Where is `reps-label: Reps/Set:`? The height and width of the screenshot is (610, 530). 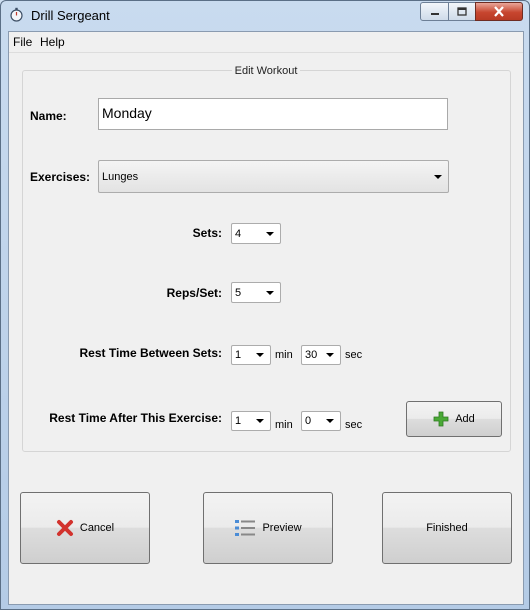 reps-label: Reps/Set: is located at coordinates (194, 293).